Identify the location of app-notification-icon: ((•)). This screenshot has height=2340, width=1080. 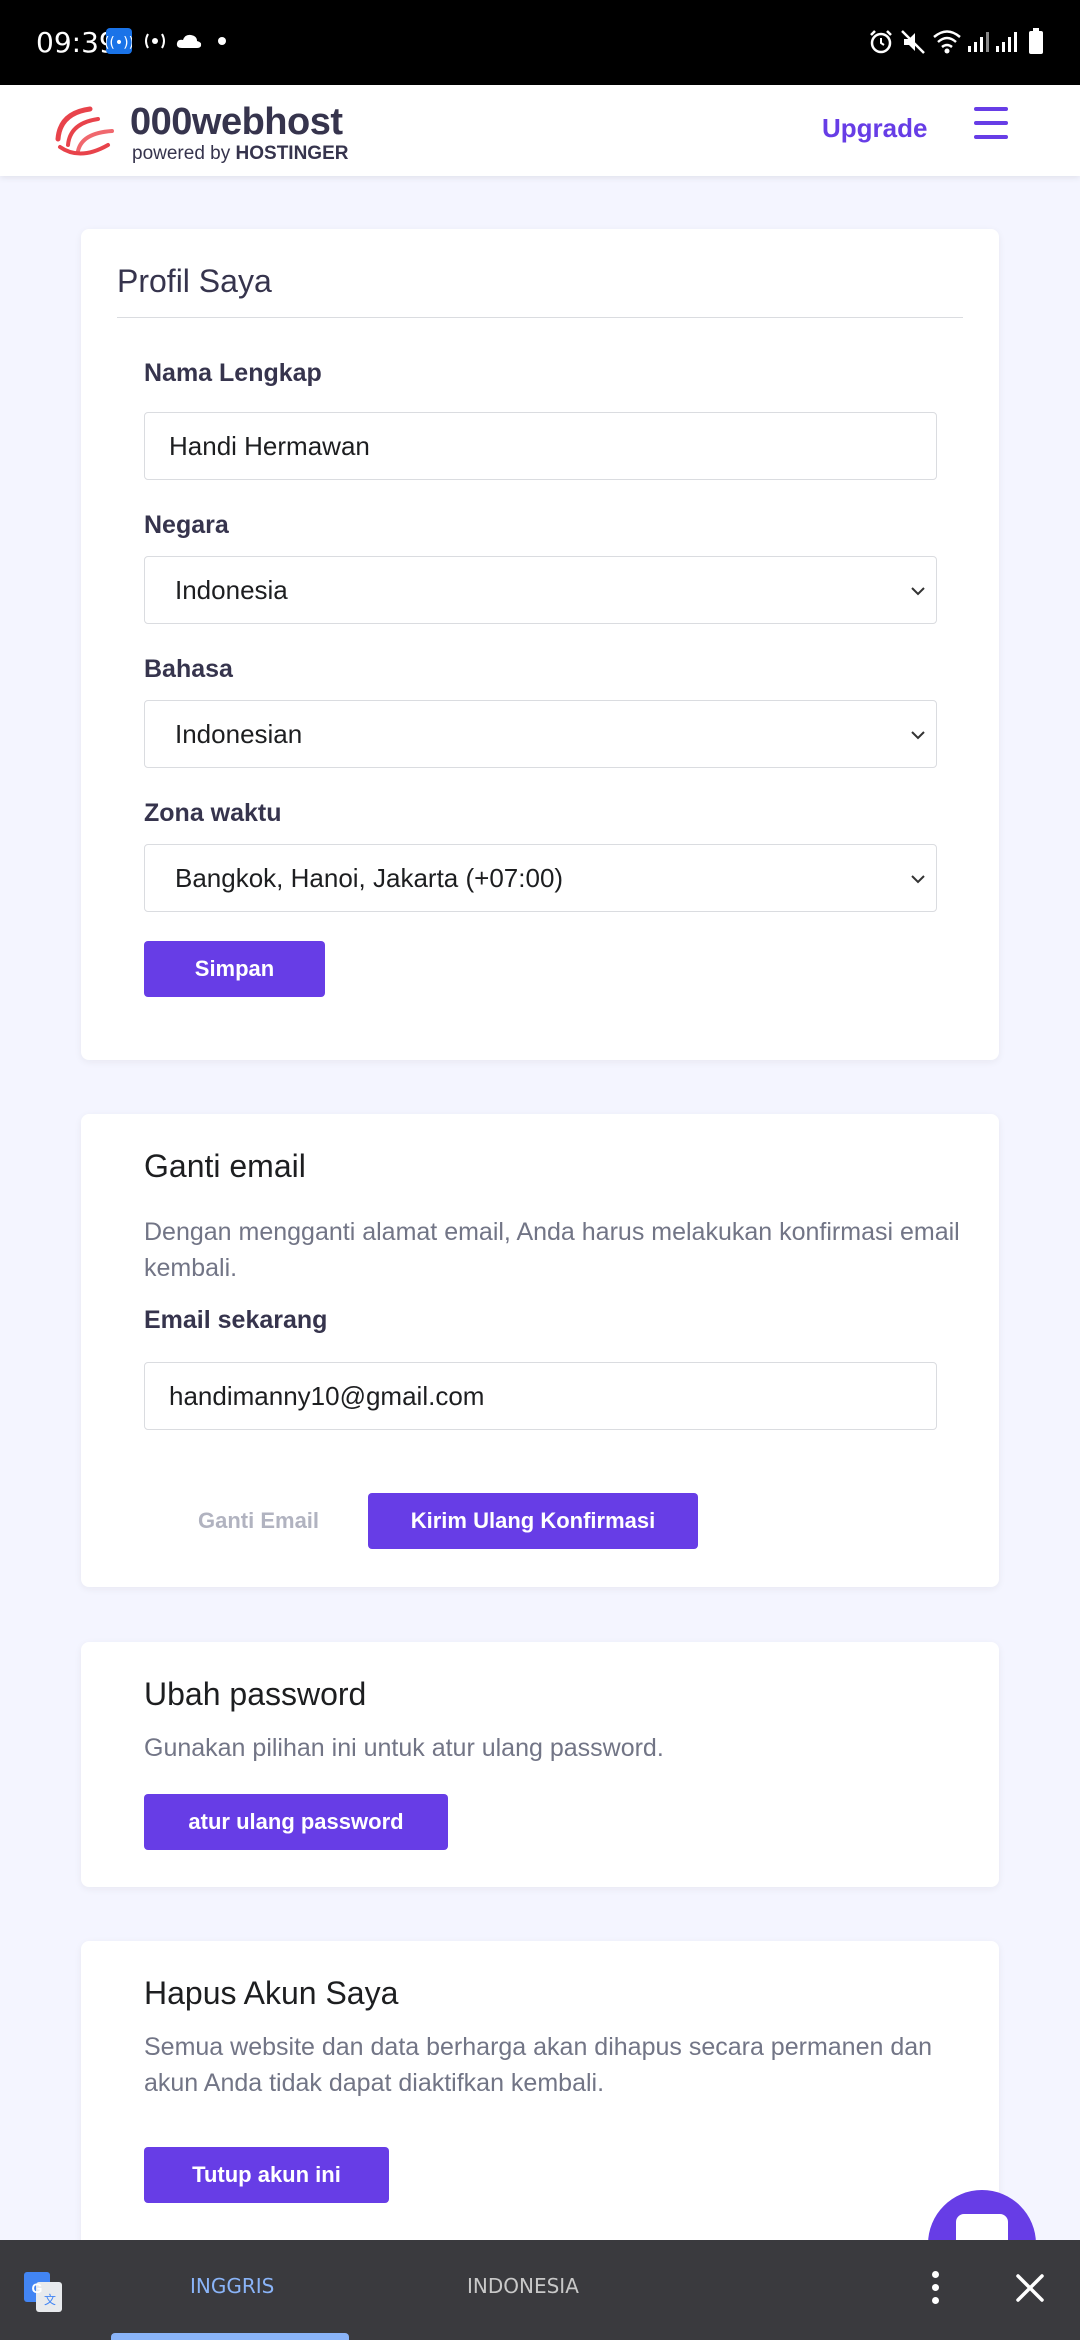
(119, 41).